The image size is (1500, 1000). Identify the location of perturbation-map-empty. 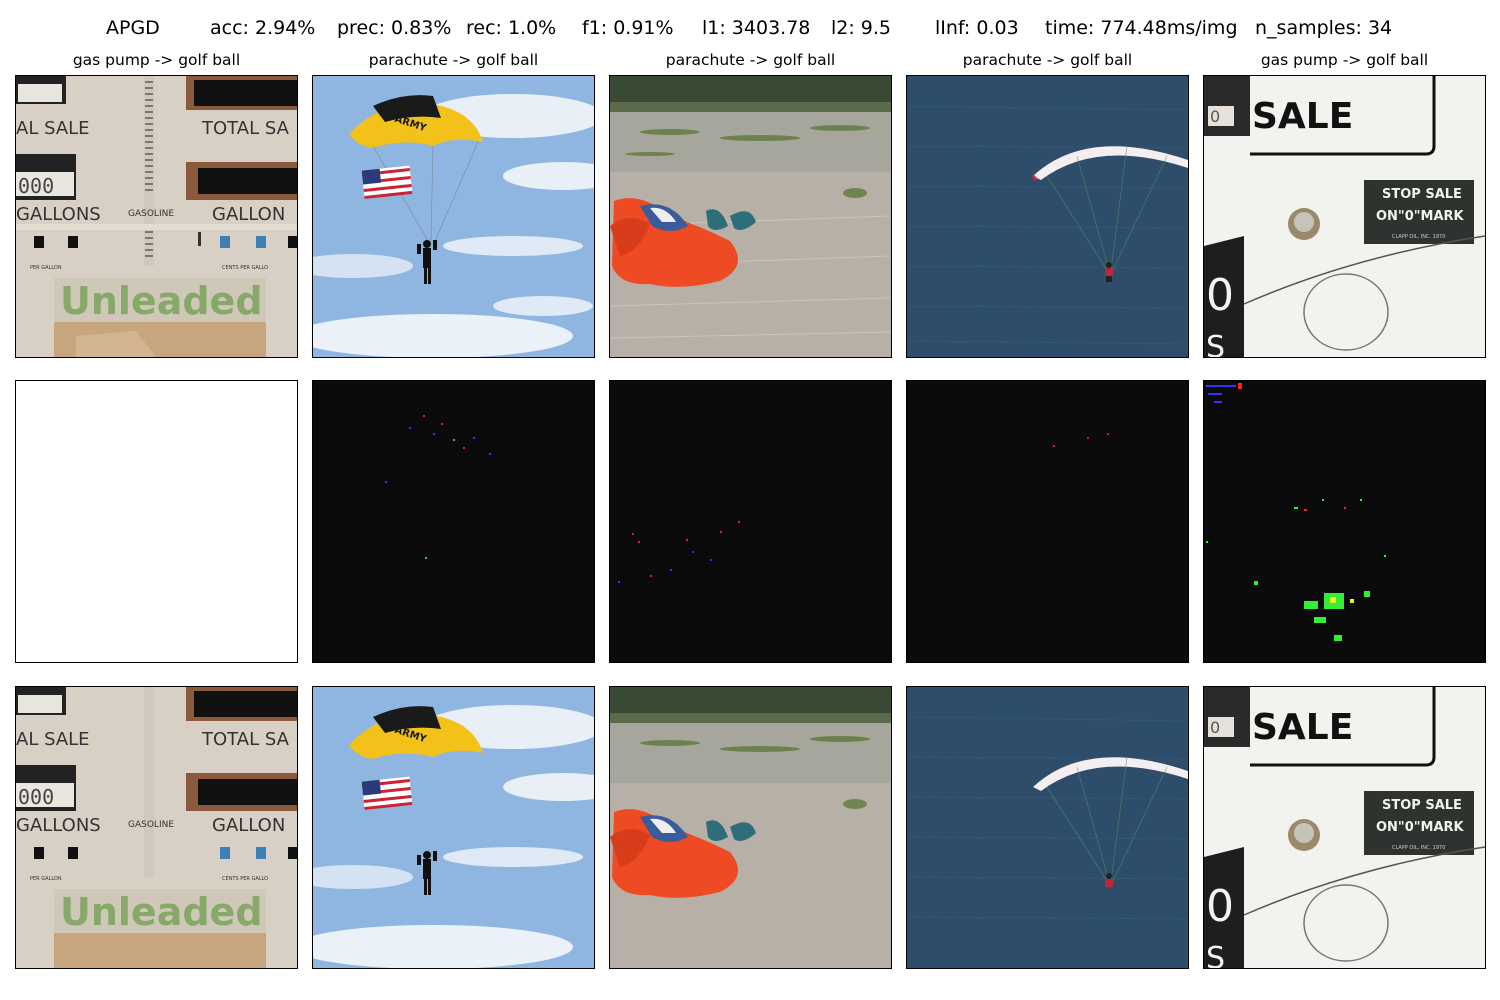
(156, 521).